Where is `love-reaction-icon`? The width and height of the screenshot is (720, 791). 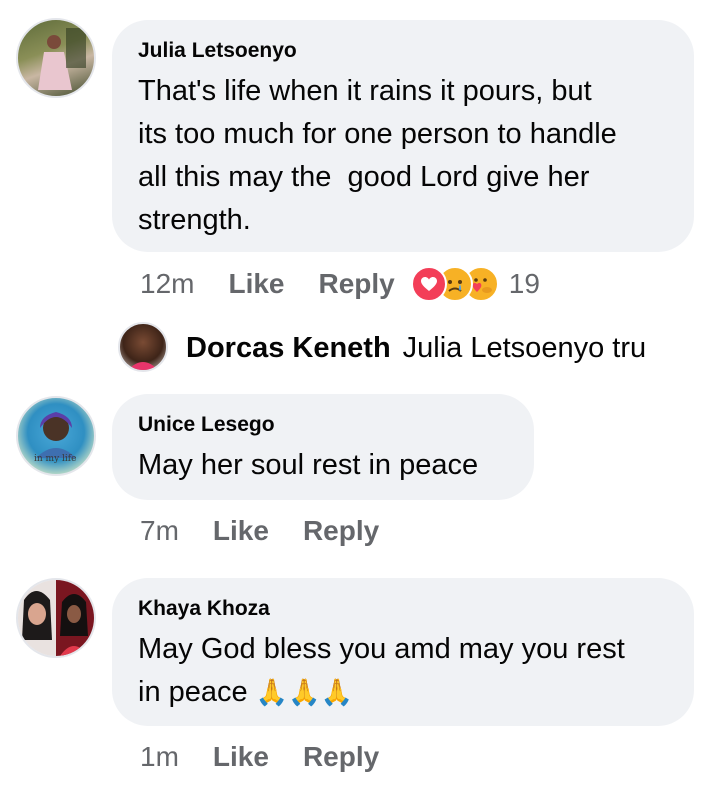
love-reaction-icon is located at coordinates (428, 284).